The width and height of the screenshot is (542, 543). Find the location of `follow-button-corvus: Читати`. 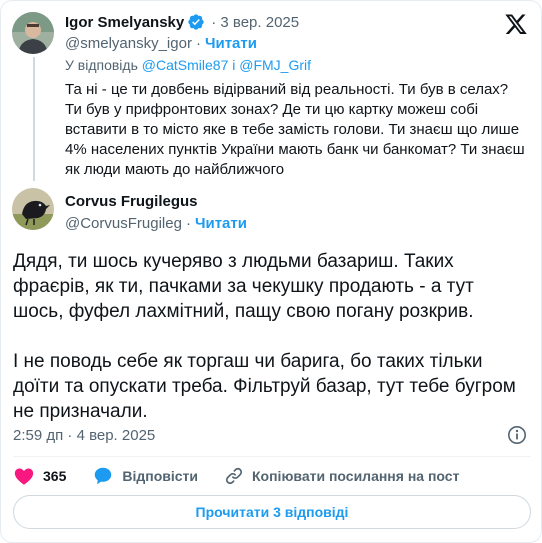

follow-button-corvus: Читати is located at coordinates (221, 223).